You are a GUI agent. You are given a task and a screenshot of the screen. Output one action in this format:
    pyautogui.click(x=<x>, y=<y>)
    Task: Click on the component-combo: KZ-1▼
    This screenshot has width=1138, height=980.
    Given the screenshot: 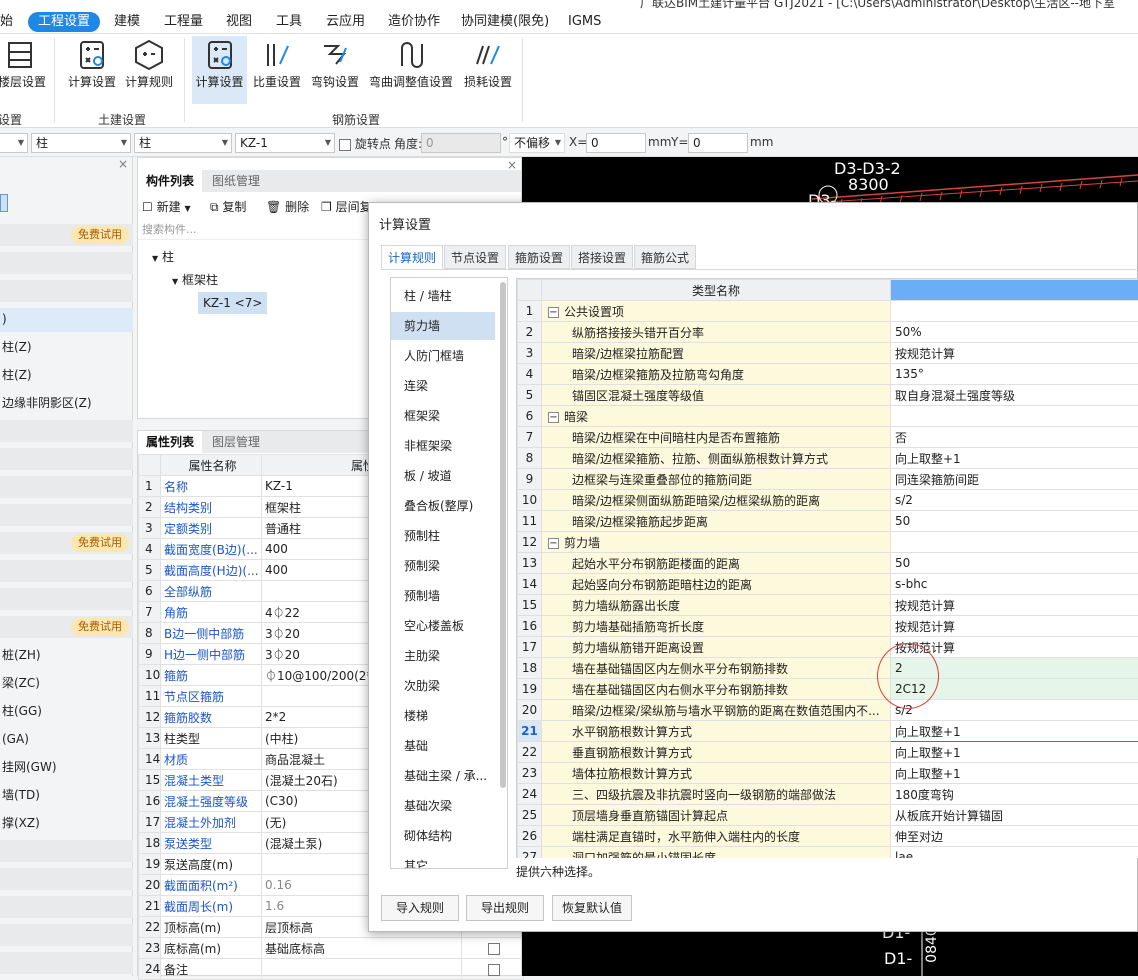 What is the action you would take?
    pyautogui.click(x=285, y=143)
    